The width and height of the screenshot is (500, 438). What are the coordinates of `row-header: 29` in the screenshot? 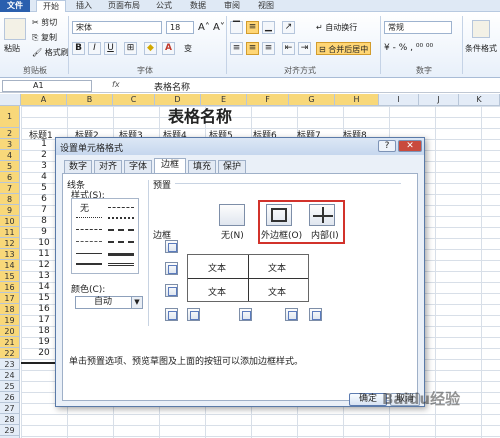 It's located at (10, 430).